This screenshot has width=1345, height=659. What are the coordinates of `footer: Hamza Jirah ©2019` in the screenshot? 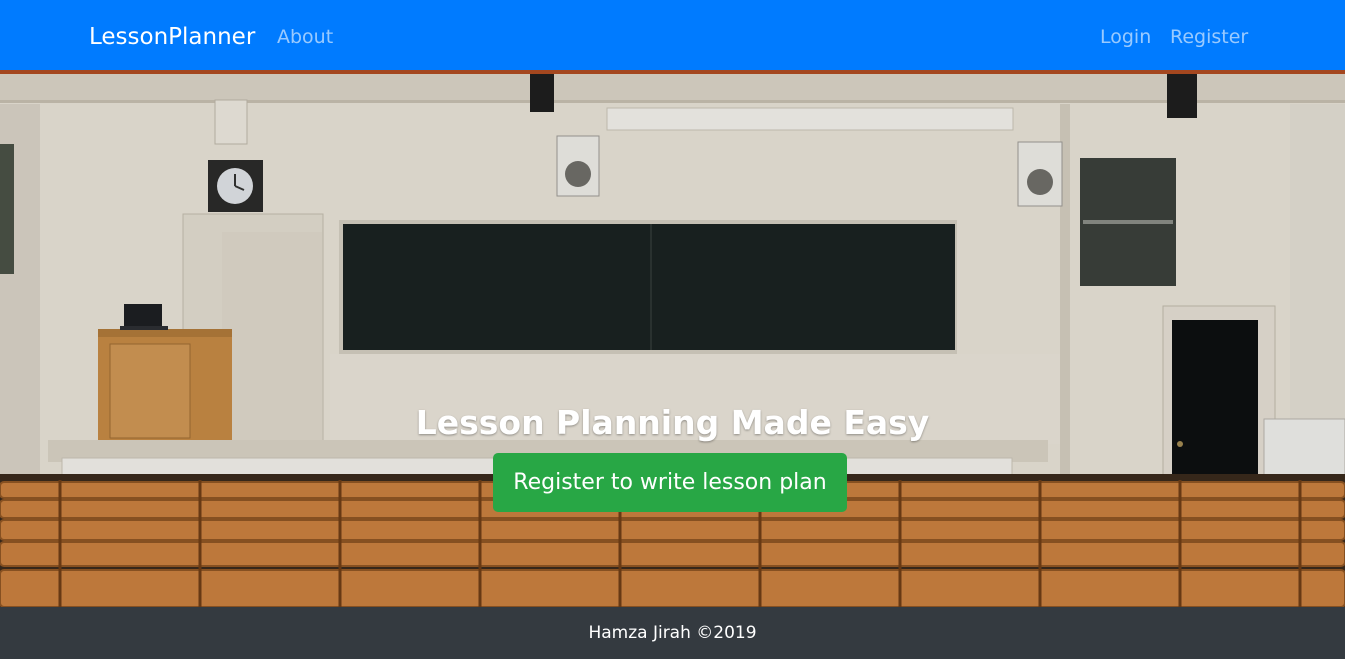 It's located at (672, 633).